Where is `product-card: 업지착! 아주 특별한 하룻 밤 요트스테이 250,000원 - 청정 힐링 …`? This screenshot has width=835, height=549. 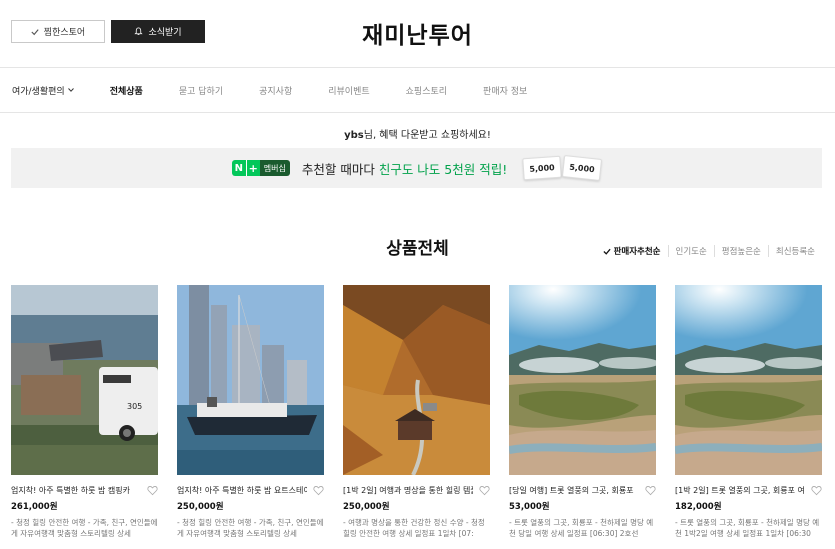
product-card: 업지착! 아주 특별한 하룻 밤 요트스테이 250,000원 - 청정 힐링 … is located at coordinates (250, 412).